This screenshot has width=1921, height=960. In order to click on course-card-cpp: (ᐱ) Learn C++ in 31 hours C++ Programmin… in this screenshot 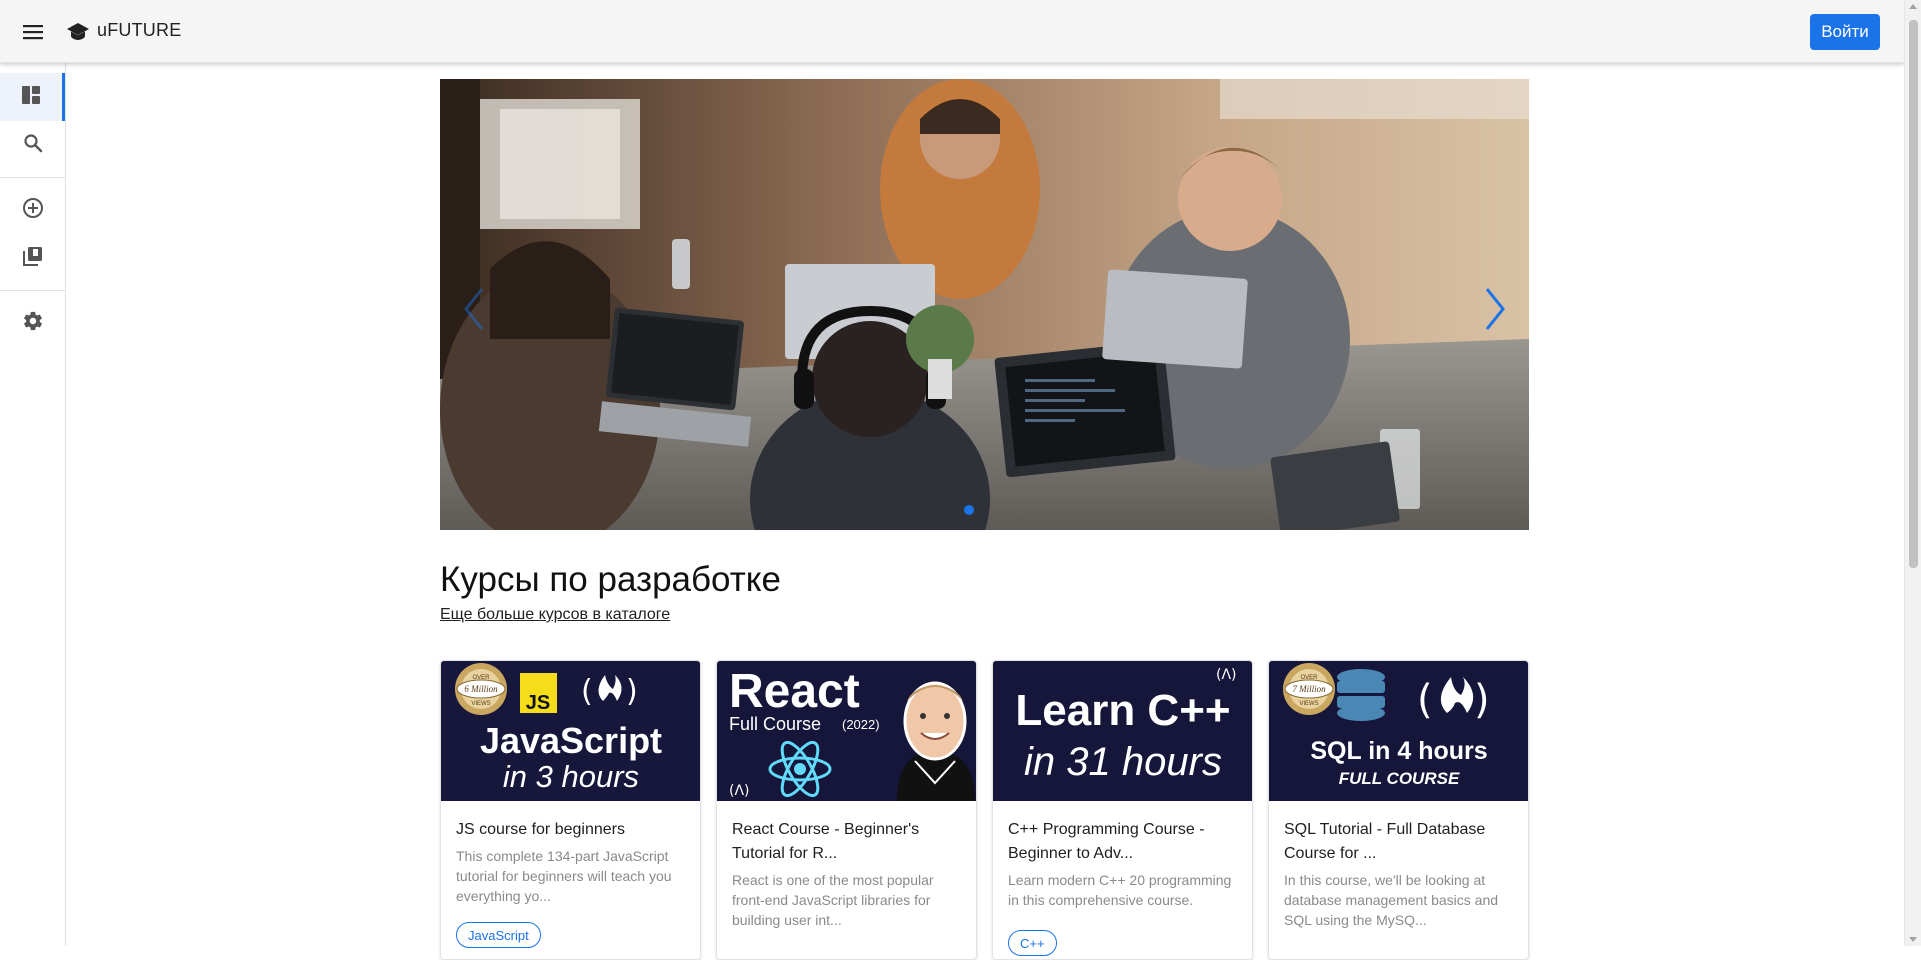, I will do `click(1122, 810)`.